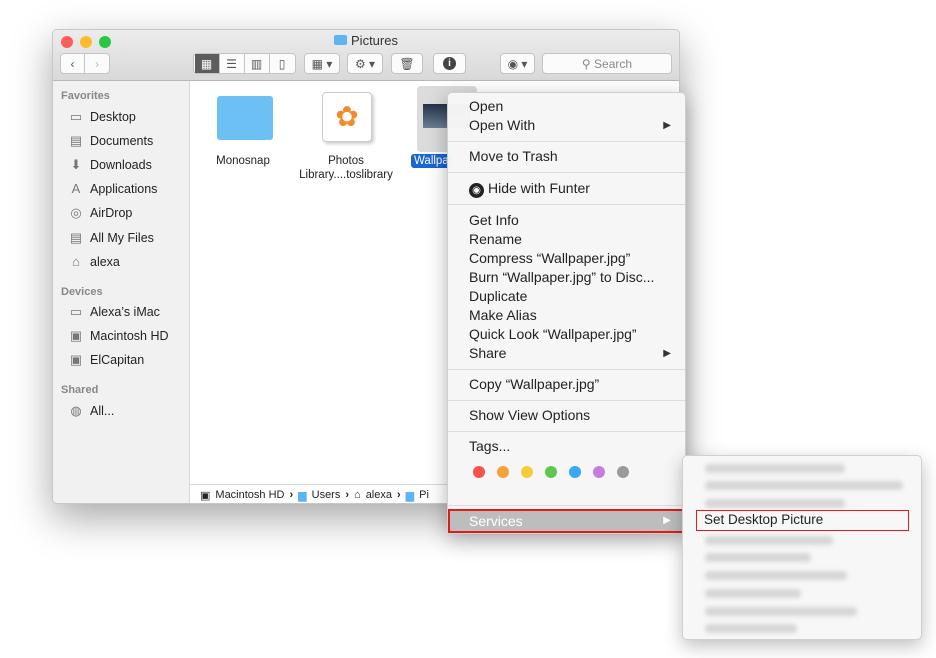 The width and height of the screenshot is (936, 658). Describe the element at coordinates (82, 292) in the screenshot. I see `sidebar-header-devices: Devices` at that location.